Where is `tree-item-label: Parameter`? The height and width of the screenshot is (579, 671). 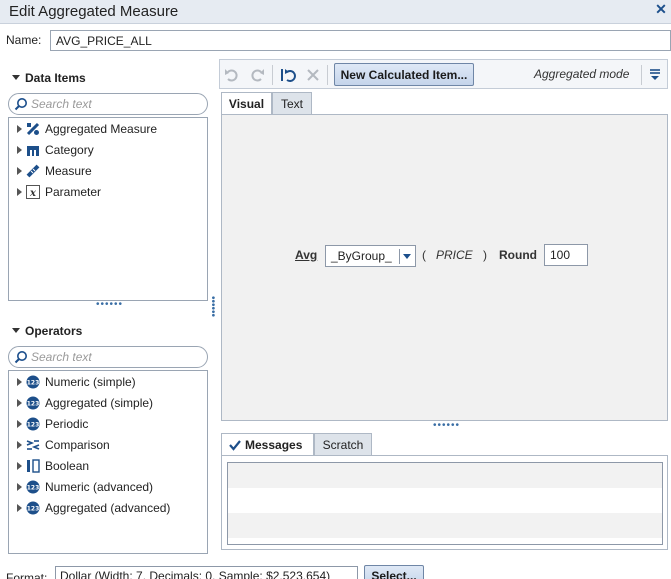
tree-item-label: Parameter is located at coordinates (73, 192).